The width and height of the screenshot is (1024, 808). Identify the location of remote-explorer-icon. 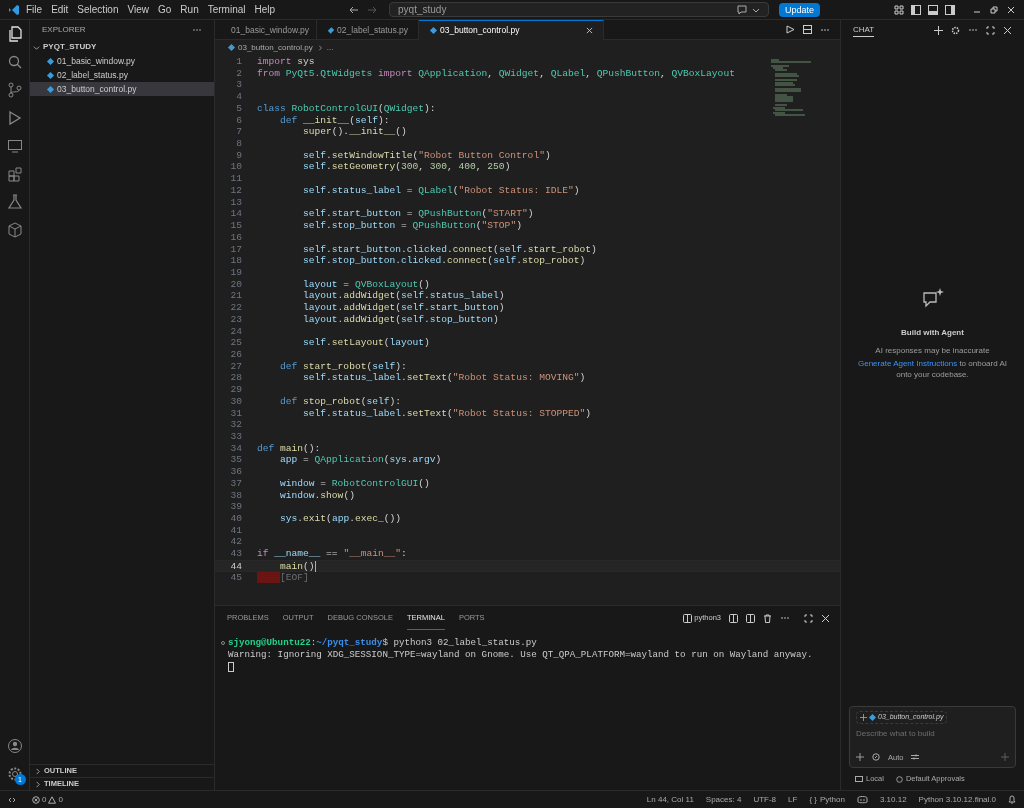
(14, 146).